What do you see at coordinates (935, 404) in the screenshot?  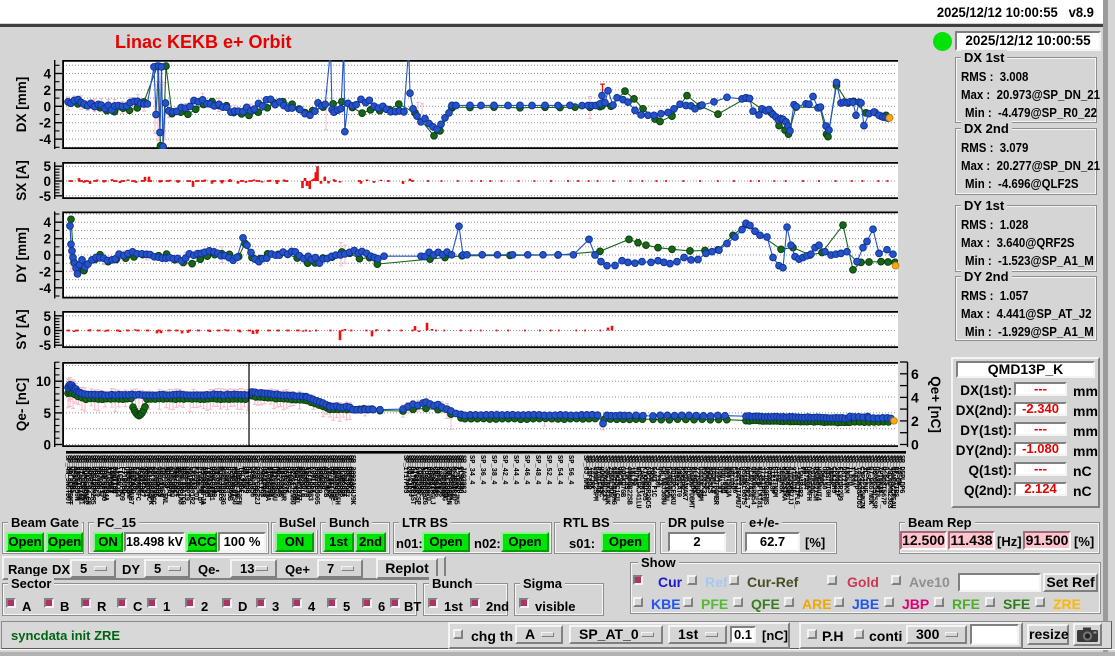 I see `svg-text: Qe+ [nC]` at bounding box center [935, 404].